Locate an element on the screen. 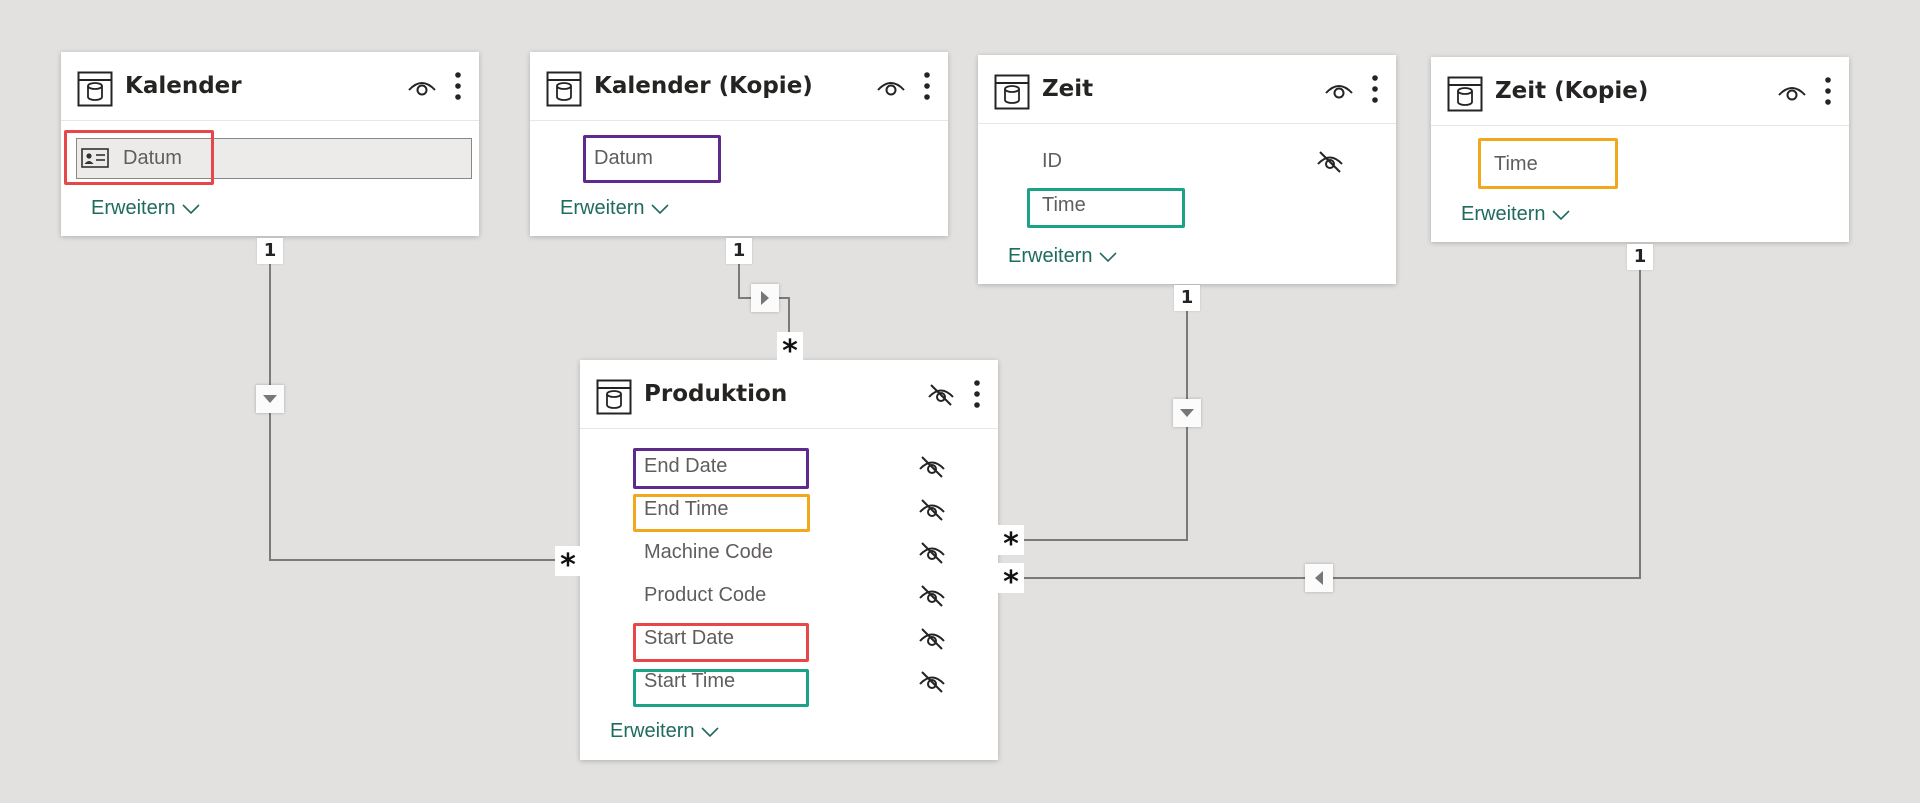  highlight-red-start-date is located at coordinates (721, 642).